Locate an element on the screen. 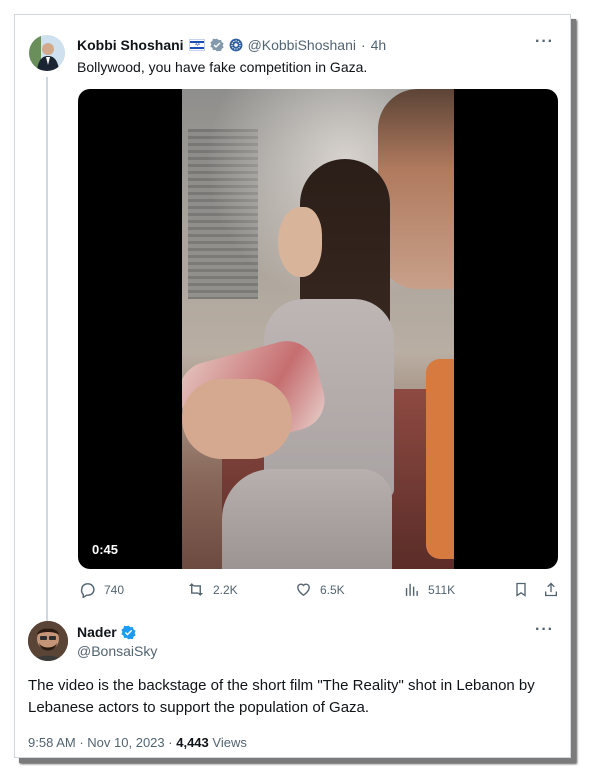 Image resolution: width=590 pixels, height=776 pixels. bookmark-icon is located at coordinates (521, 589).